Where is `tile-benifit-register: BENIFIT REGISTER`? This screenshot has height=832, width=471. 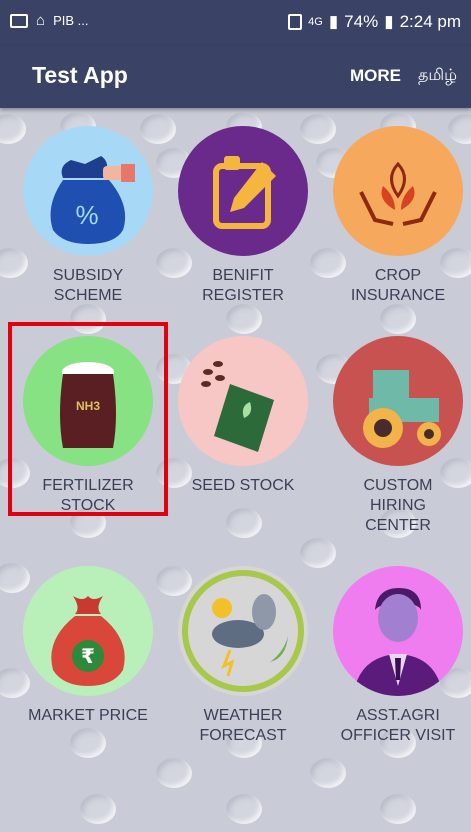 tile-benifit-register: BENIFIT REGISTER is located at coordinates (243, 216).